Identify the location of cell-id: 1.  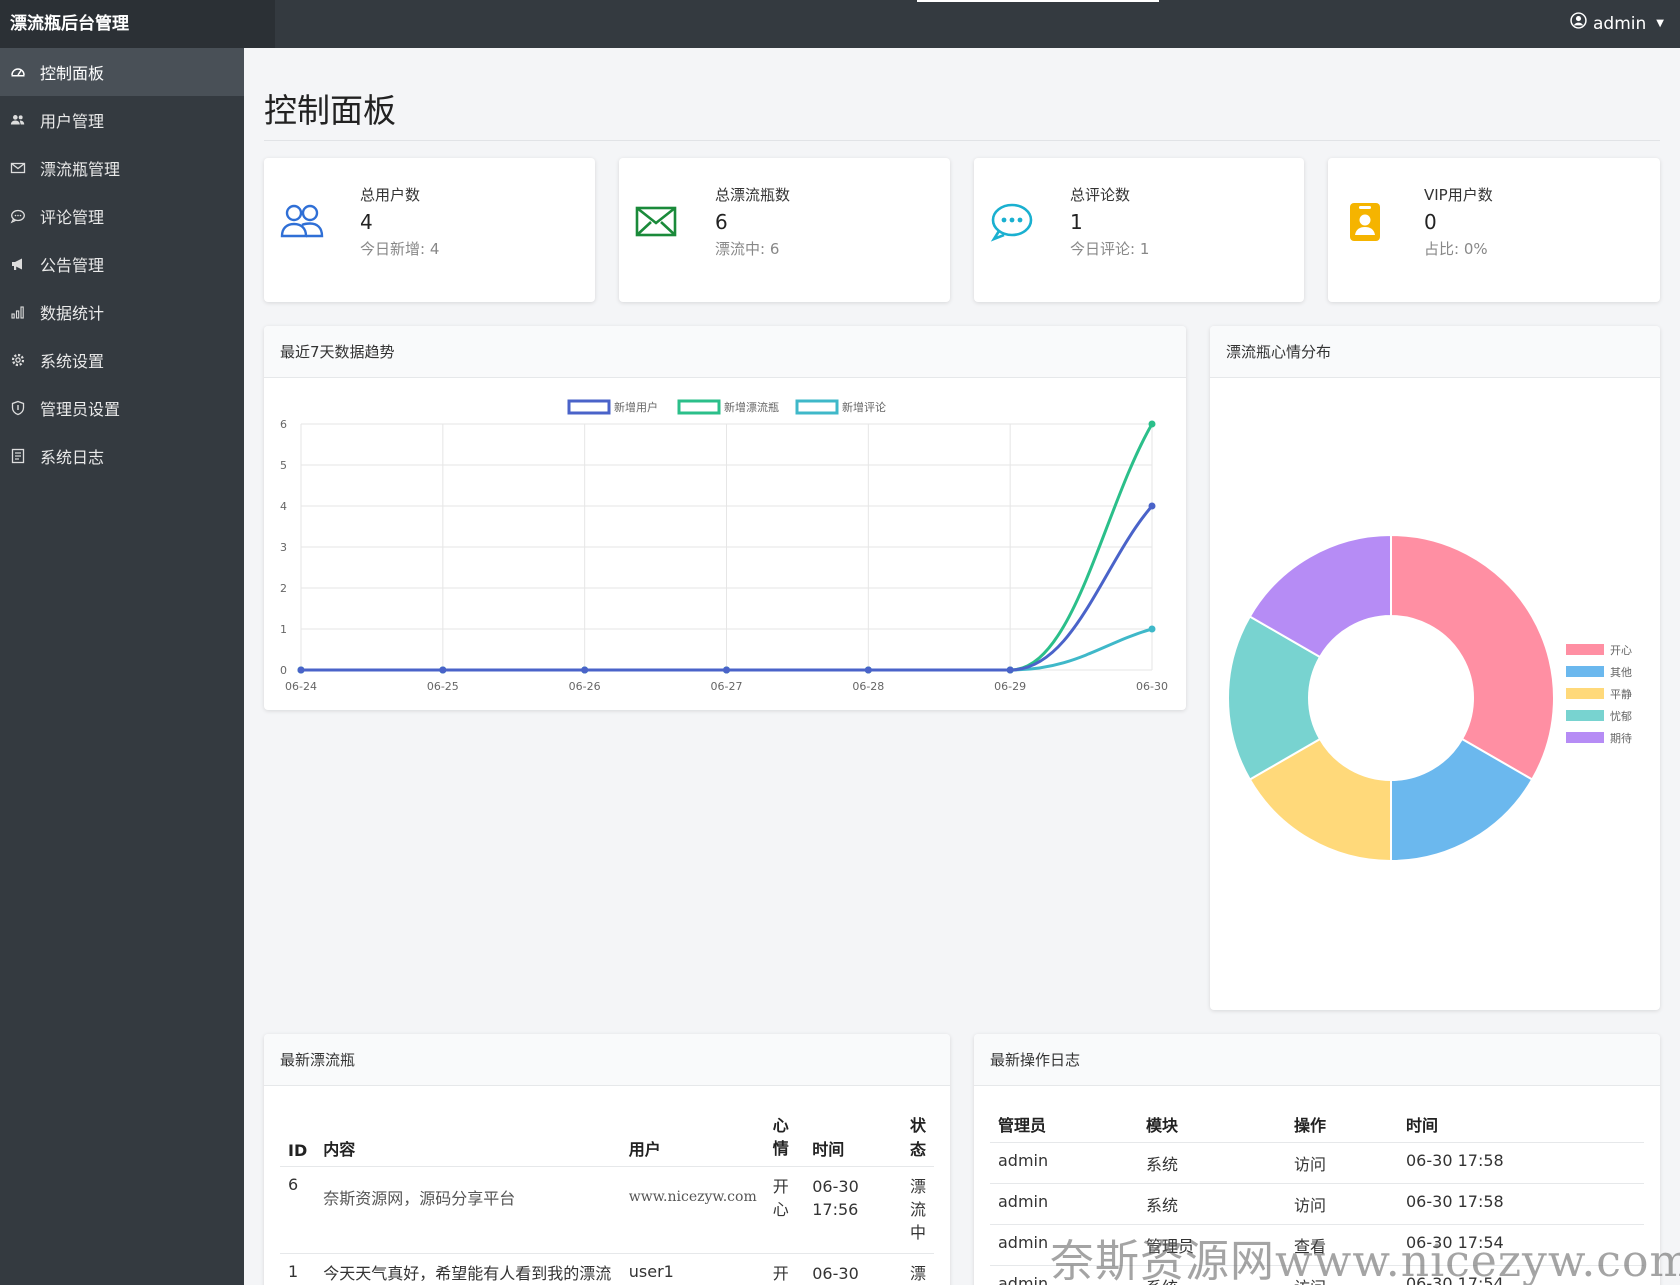
(298, 1268).